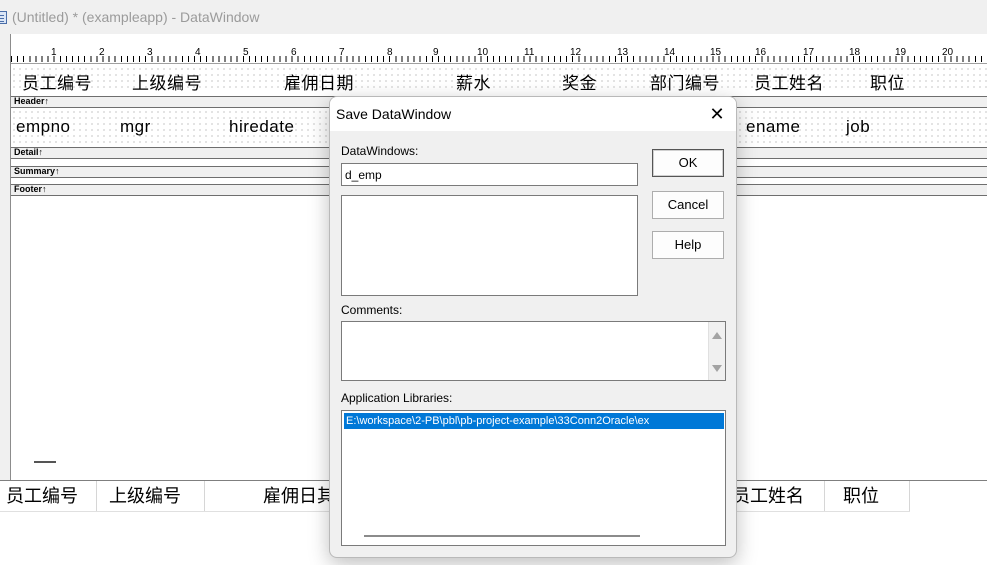  I want to click on header-column-label: 员工姓名, so click(789, 81).